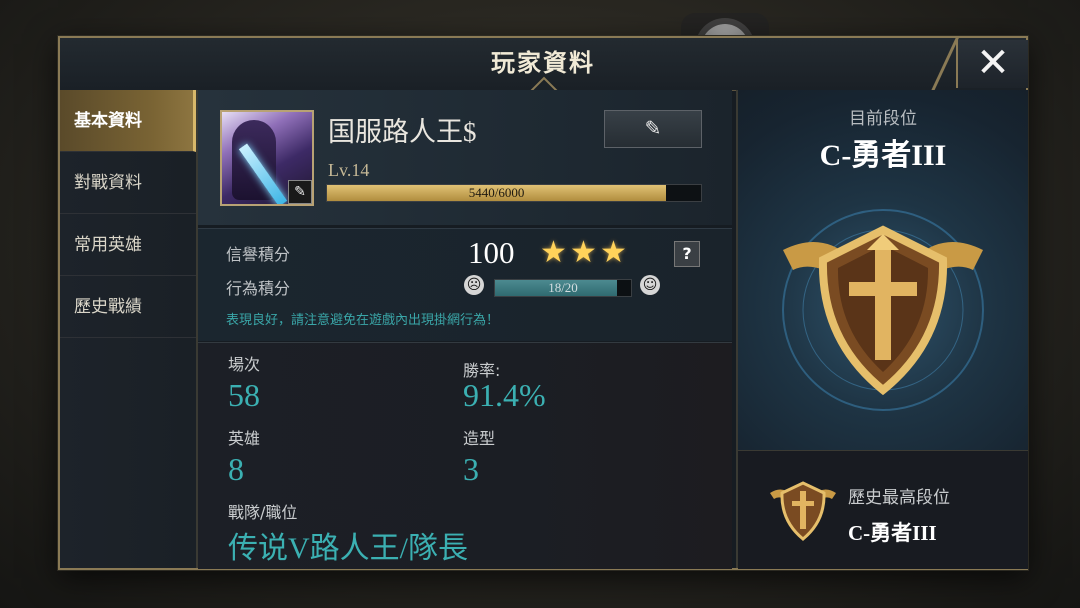 Image resolution: width=1080 pixels, height=608 pixels. What do you see at coordinates (108, 307) in the screenshot?
I see `sidebar-item-label: 歷史戰績` at bounding box center [108, 307].